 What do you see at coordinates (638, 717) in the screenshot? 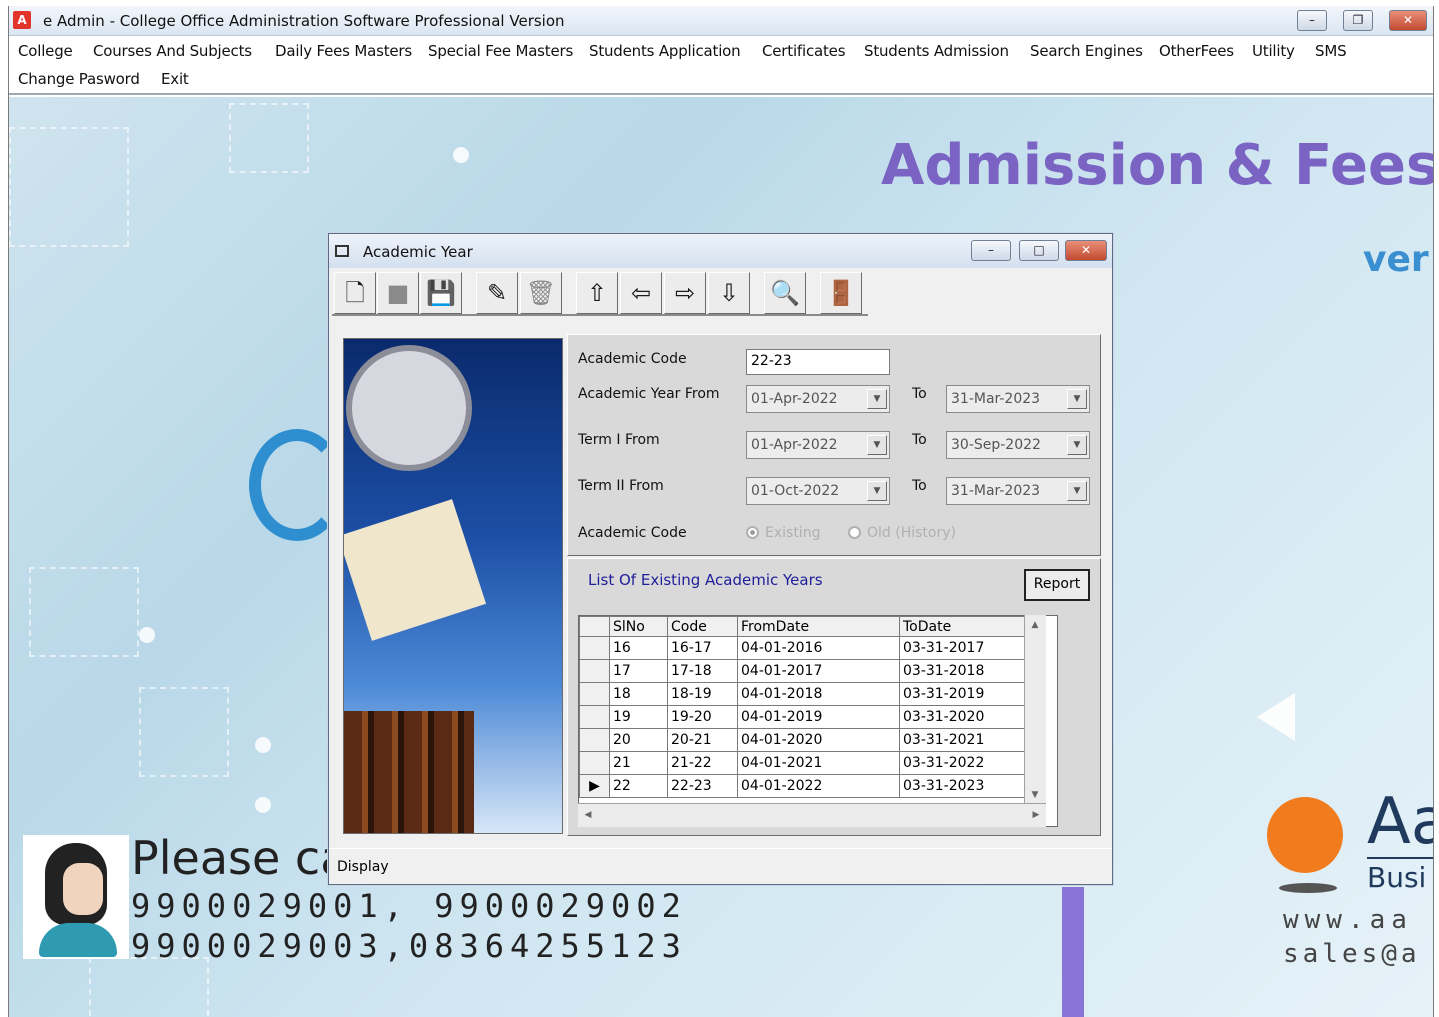
I see `table-cell-slno: 19` at bounding box center [638, 717].